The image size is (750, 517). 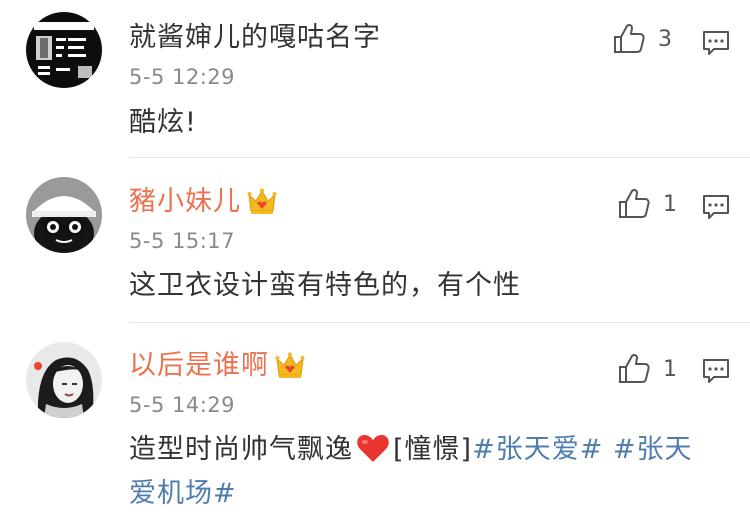 What do you see at coordinates (182, 77) in the screenshot?
I see `comment-time: 5-5 12:29` at bounding box center [182, 77].